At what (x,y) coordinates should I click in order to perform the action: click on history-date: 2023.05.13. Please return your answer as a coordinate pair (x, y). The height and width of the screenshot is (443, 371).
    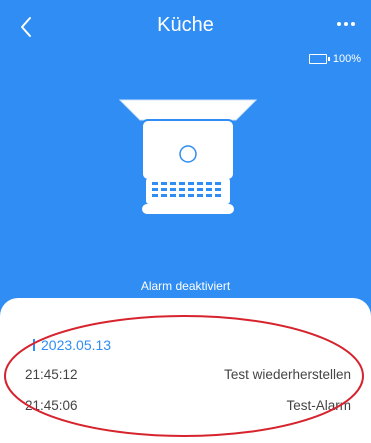
    Looking at the image, I should click on (72, 345).